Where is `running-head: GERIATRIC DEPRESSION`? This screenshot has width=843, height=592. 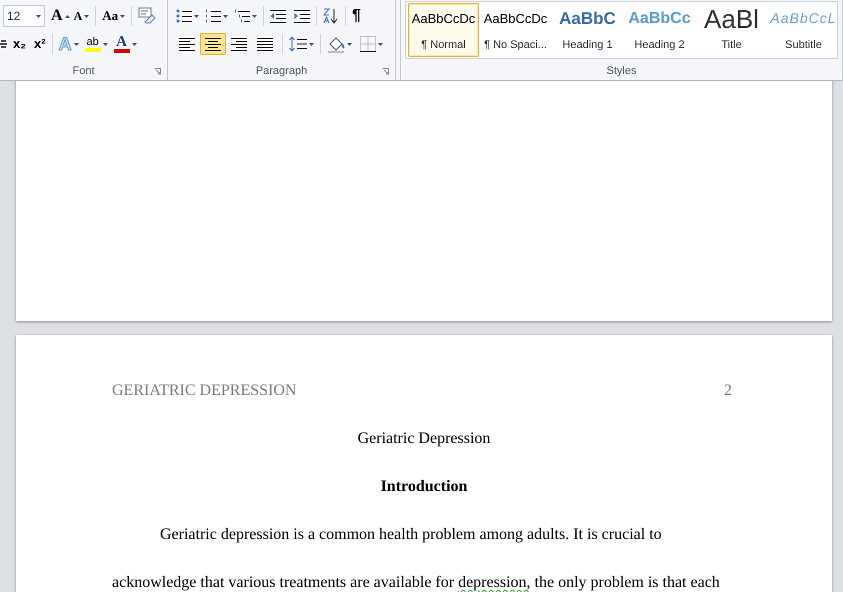 running-head: GERIATRIC DEPRESSION is located at coordinates (204, 391).